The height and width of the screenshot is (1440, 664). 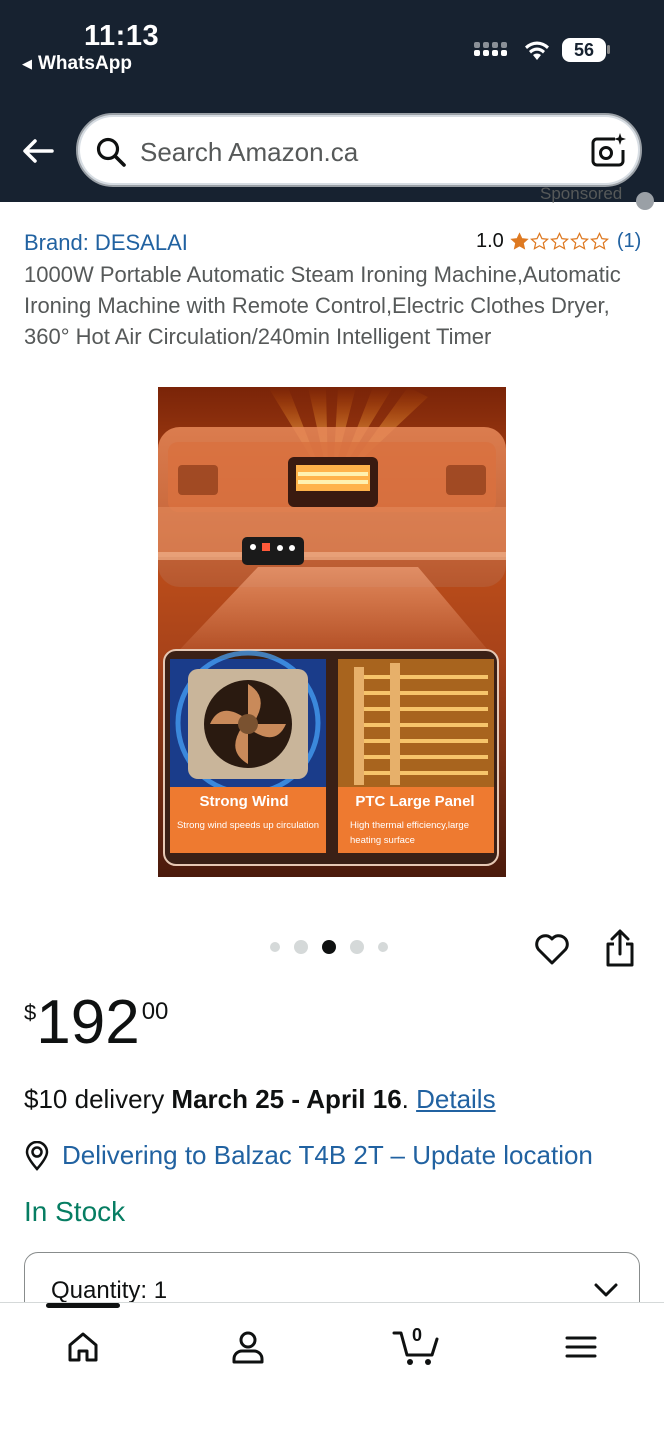 What do you see at coordinates (329, 947) in the screenshot?
I see `carousel-dot-active` at bounding box center [329, 947].